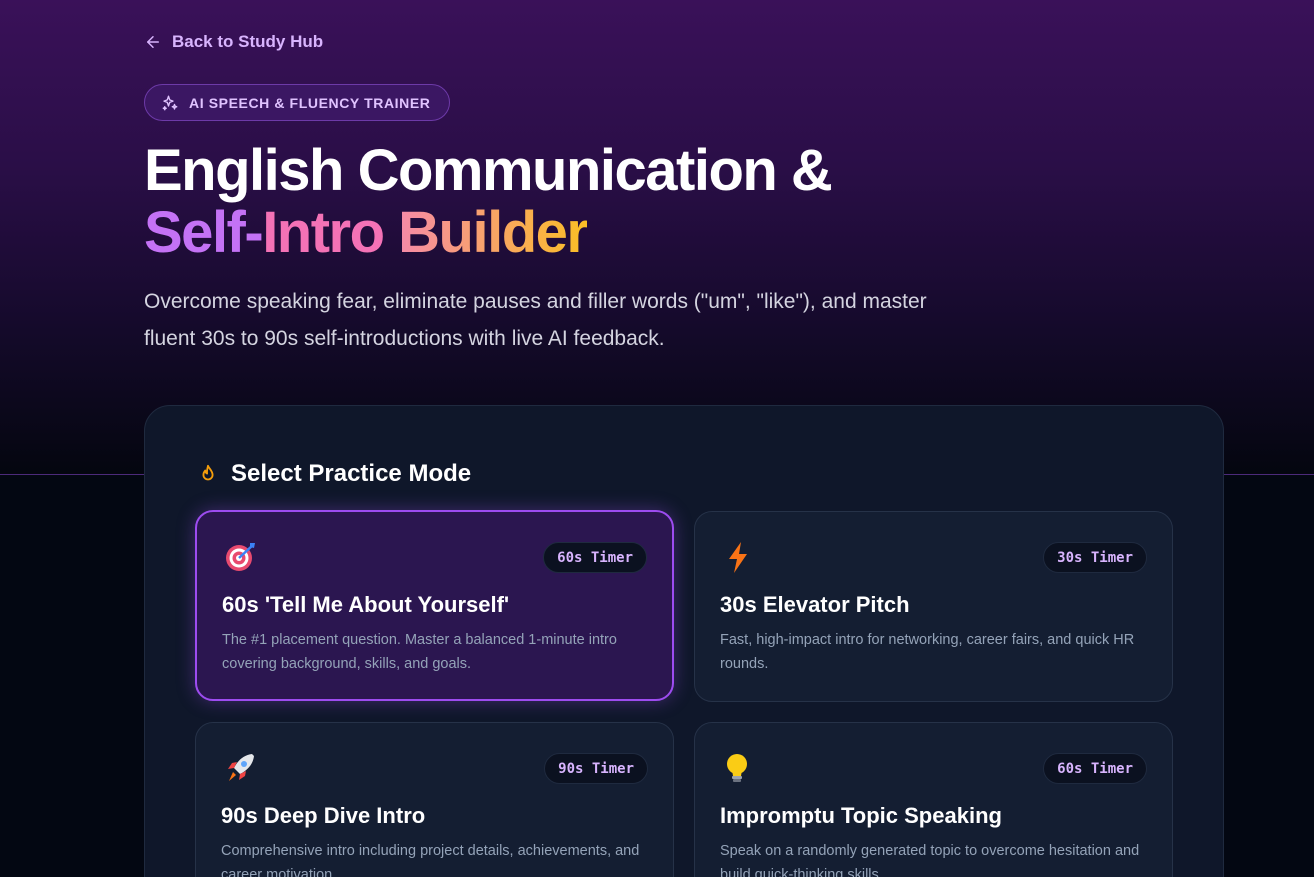  I want to click on sparkles-icon, so click(170, 102).